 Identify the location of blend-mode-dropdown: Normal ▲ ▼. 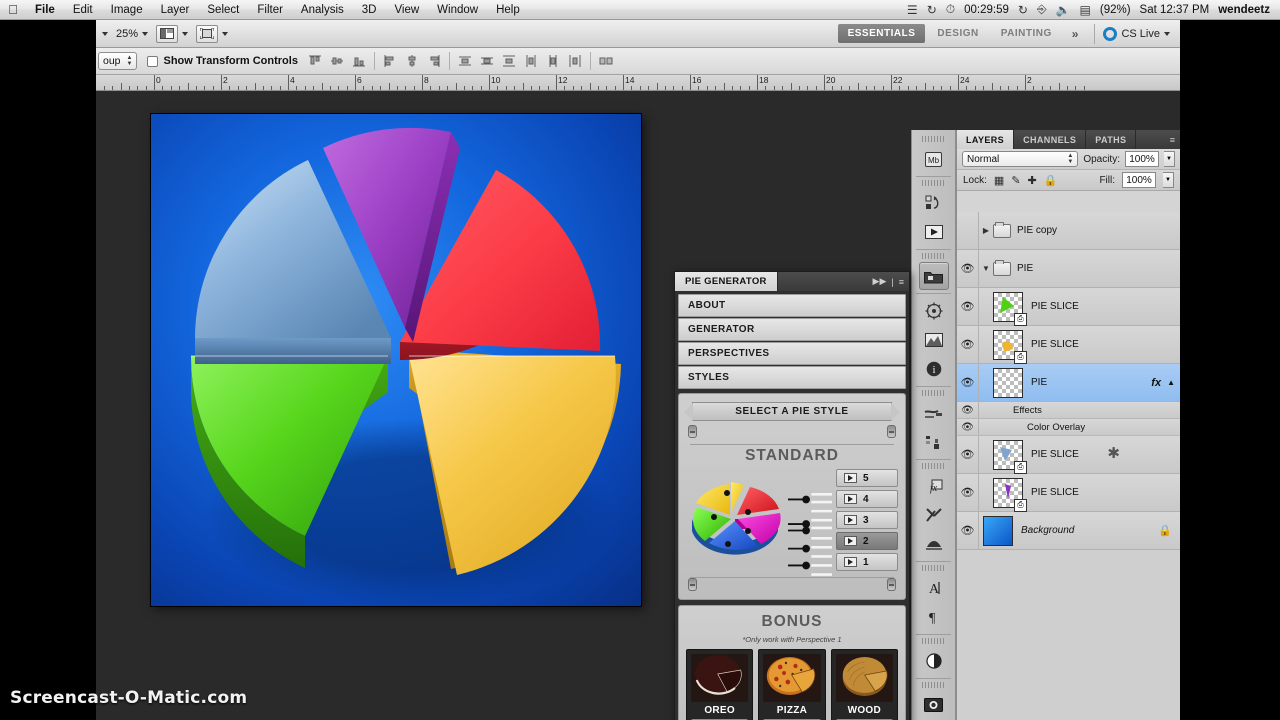
(1020, 159).